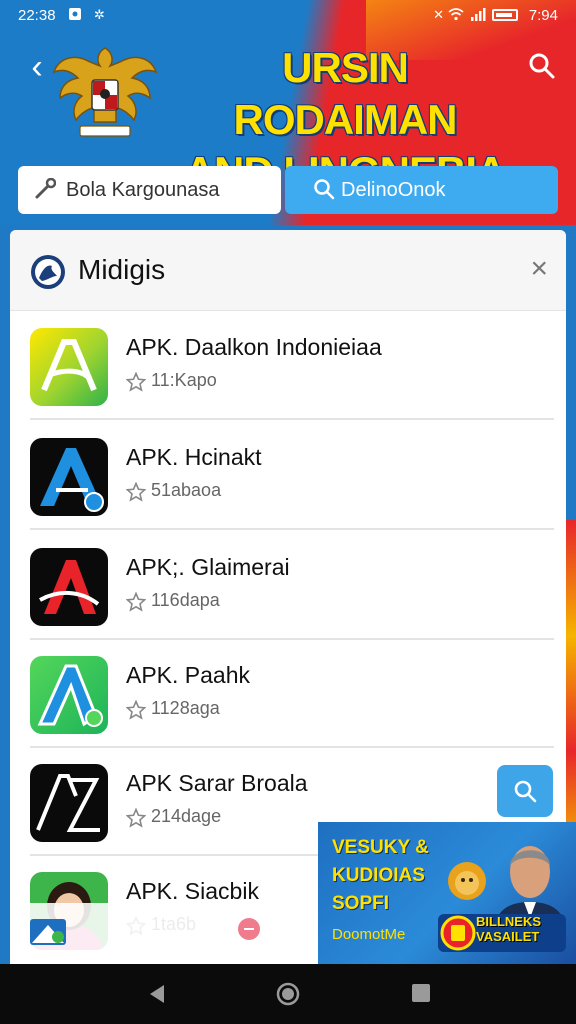 The width and height of the screenshot is (576, 1024). Describe the element at coordinates (192, 891) in the screenshot. I see `app-name: APK. Siacbik` at that location.